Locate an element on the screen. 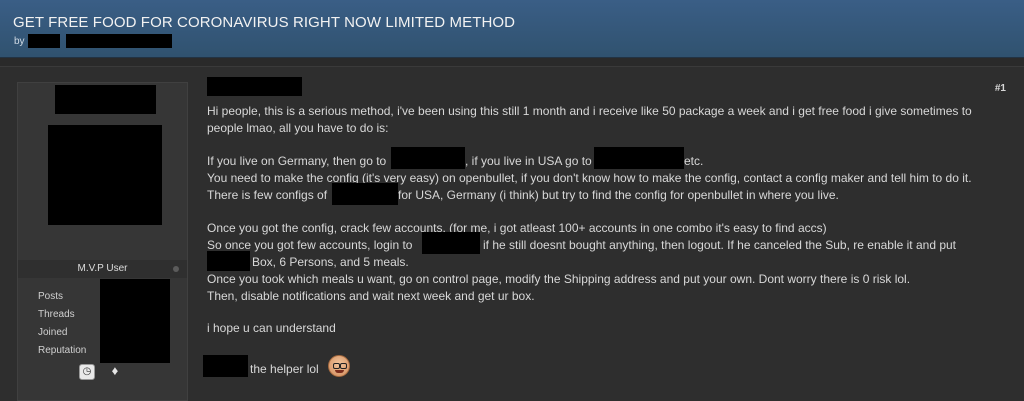 The width and height of the screenshot is (1024, 401). by-label: by is located at coordinates (19, 41).